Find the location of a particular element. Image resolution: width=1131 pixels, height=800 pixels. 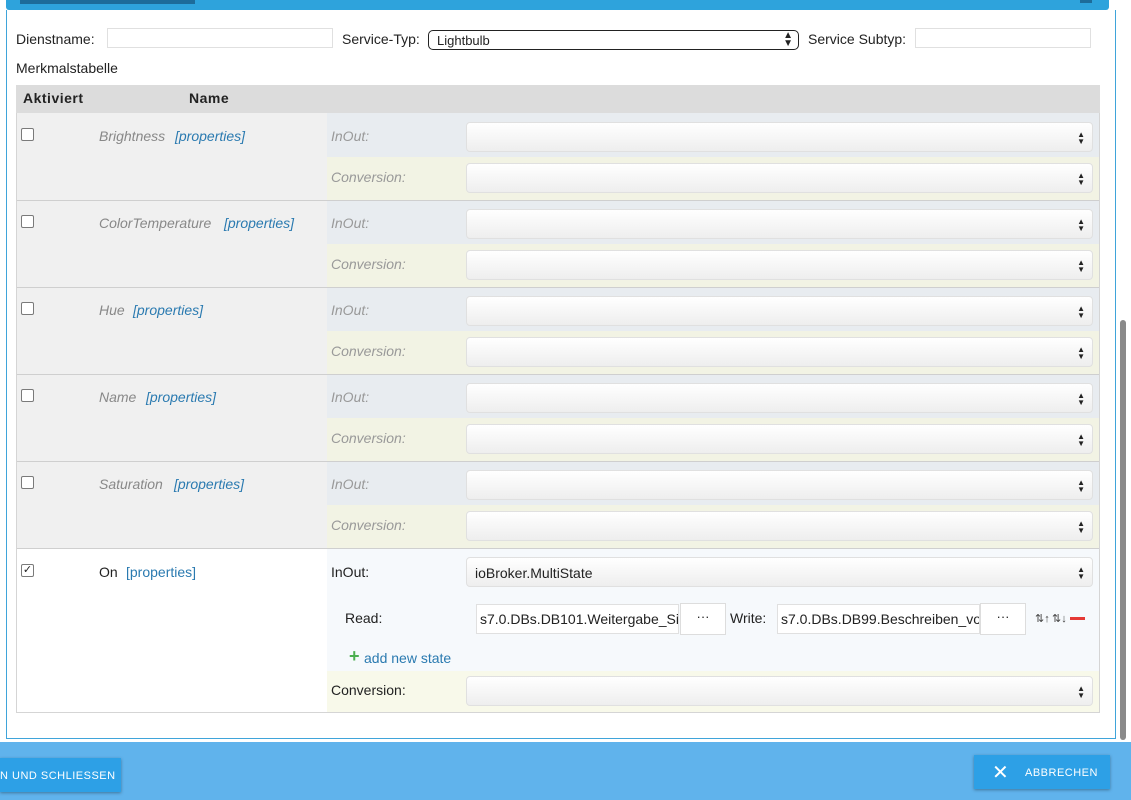

service-typ-value: Lightbulb is located at coordinates (463, 40).